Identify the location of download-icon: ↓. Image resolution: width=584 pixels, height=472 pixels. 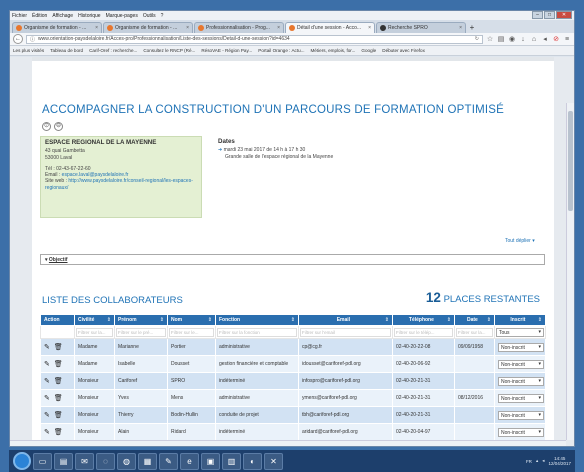
(523, 39).